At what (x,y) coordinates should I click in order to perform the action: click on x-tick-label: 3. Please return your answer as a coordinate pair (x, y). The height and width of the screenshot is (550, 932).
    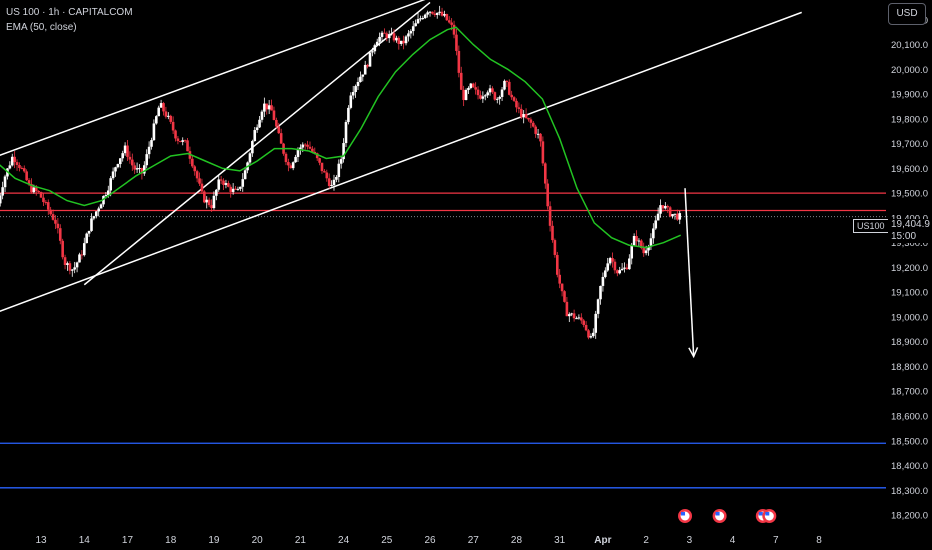
    Looking at the image, I should click on (690, 540).